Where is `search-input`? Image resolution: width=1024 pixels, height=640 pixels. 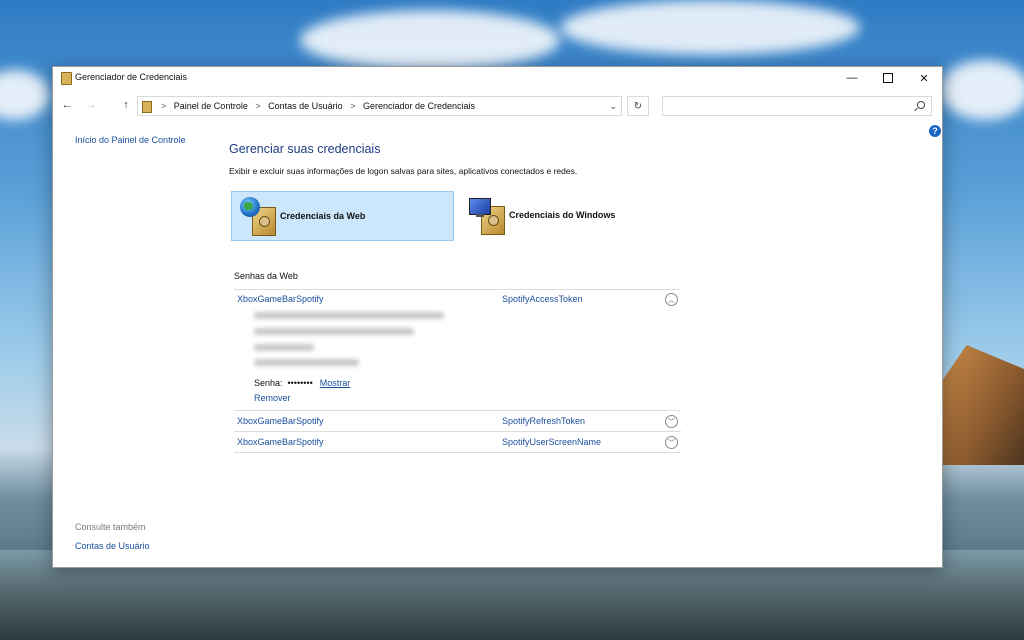 search-input is located at coordinates (797, 106).